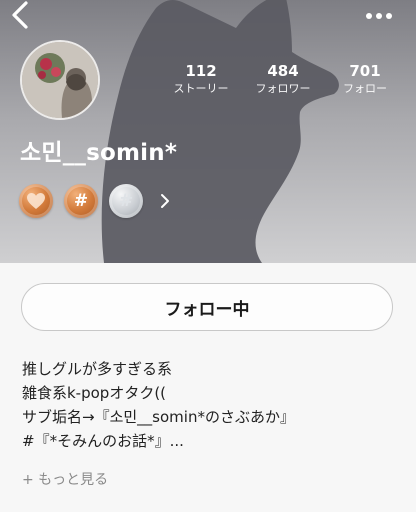  I want to click on following-label: フォロー, so click(365, 88).